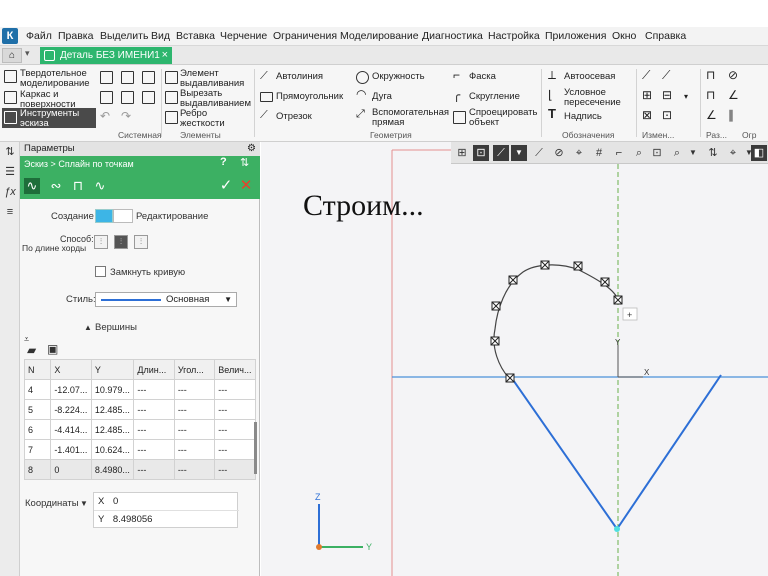  What do you see at coordinates (84, 503) in the screenshot?
I see `coordinates-dropdown-icon: ▼` at bounding box center [84, 503].